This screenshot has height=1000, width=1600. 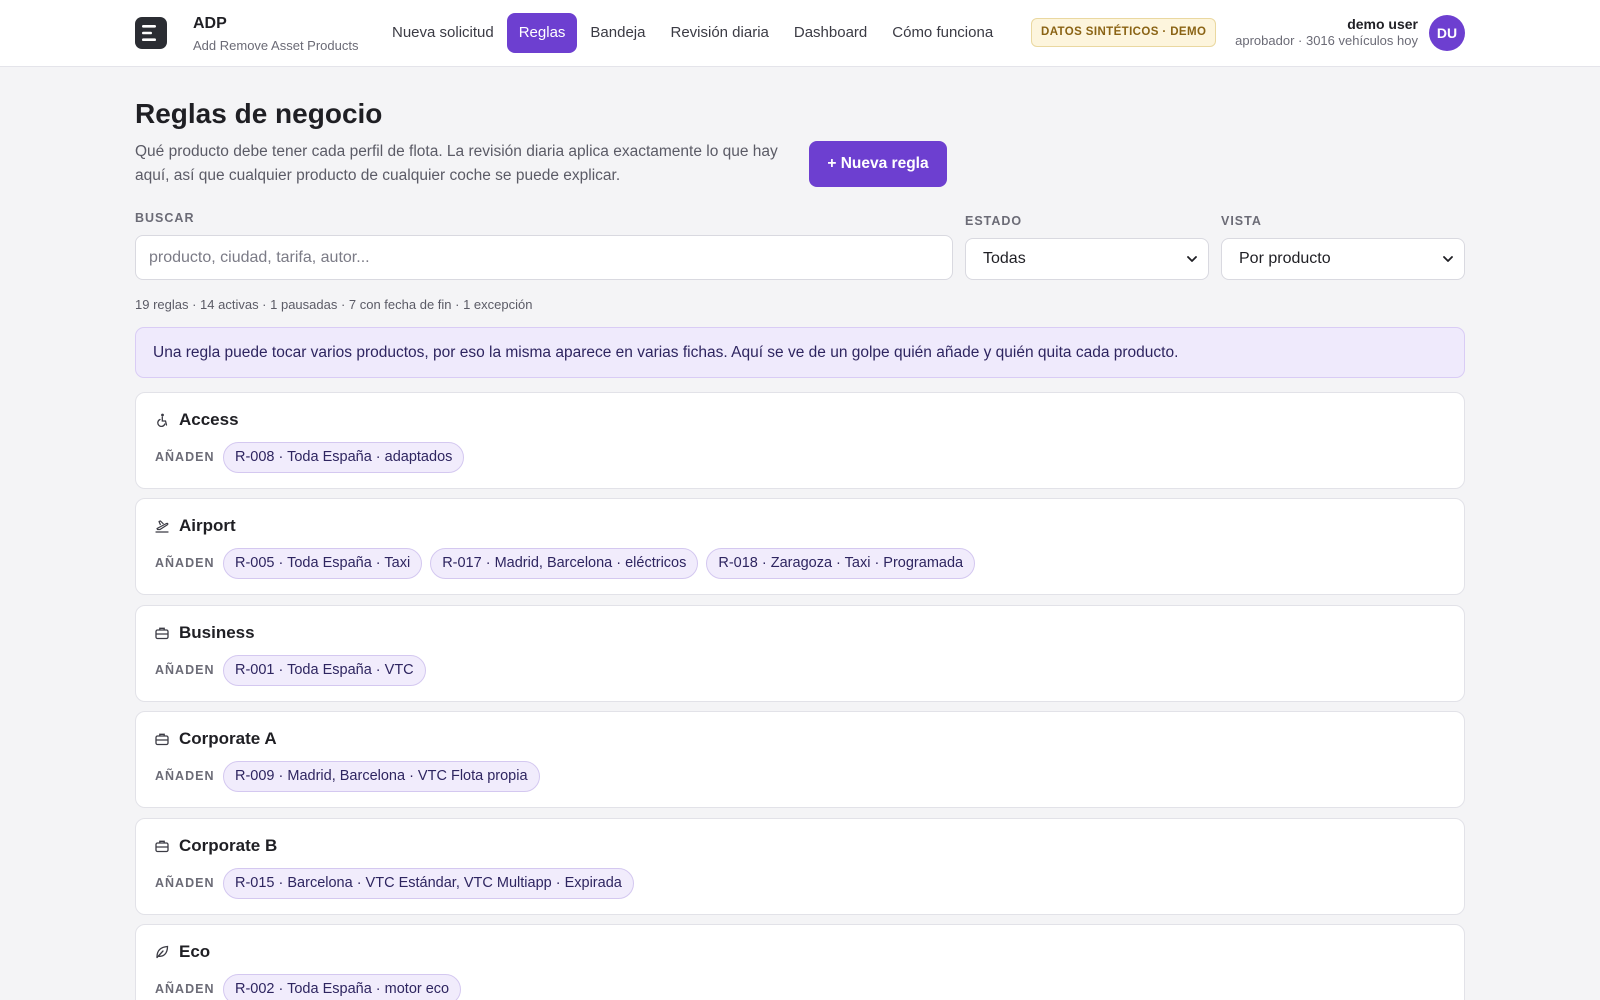 I want to click on nav-bandeja: Bandeja, so click(x=617, y=33).